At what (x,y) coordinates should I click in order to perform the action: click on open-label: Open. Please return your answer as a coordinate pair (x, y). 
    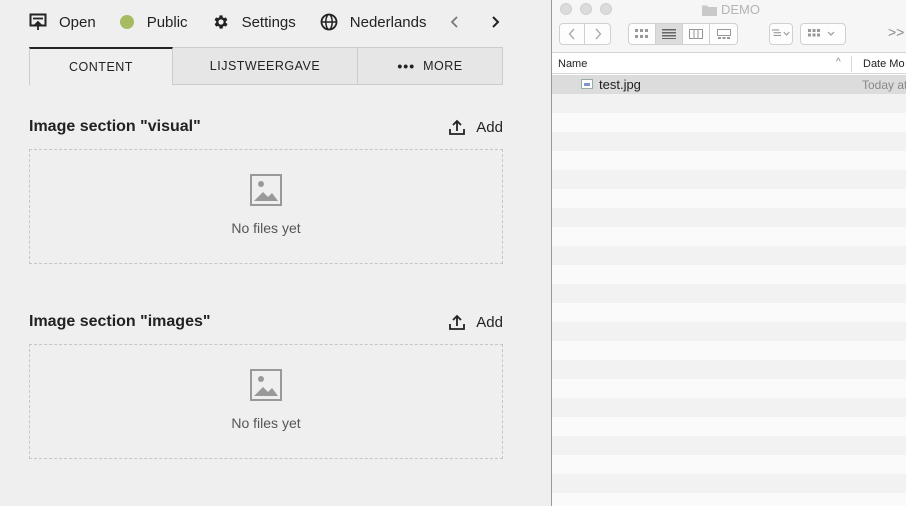
    Looking at the image, I should click on (77, 22).